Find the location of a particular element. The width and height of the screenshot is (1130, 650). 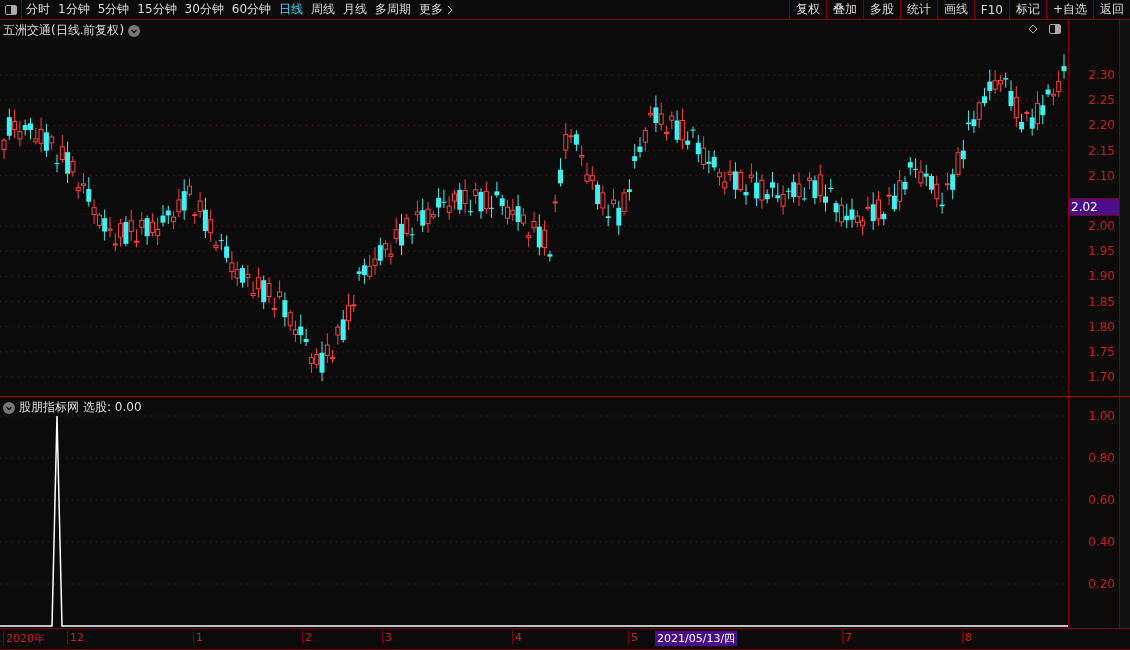

axis-label: 1.00 is located at coordinates (1101, 416).